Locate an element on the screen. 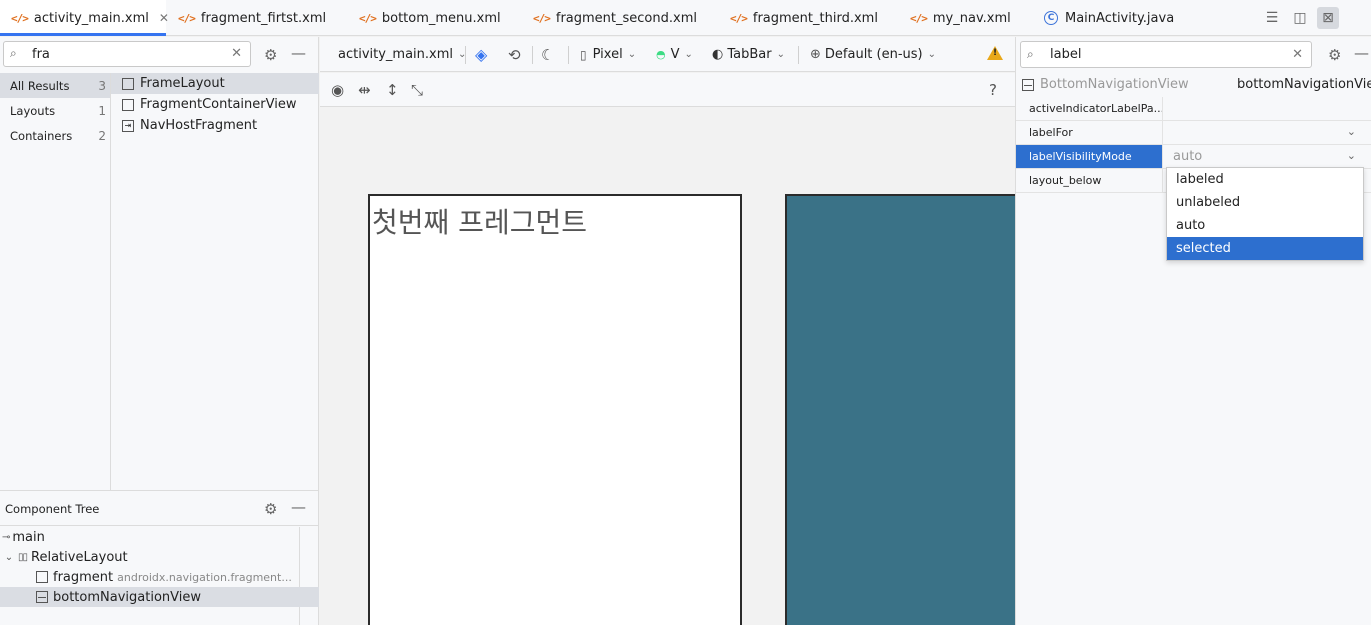  tab-fragment-firtst: </> fragment_firtst.xml is located at coordinates (252, 18).